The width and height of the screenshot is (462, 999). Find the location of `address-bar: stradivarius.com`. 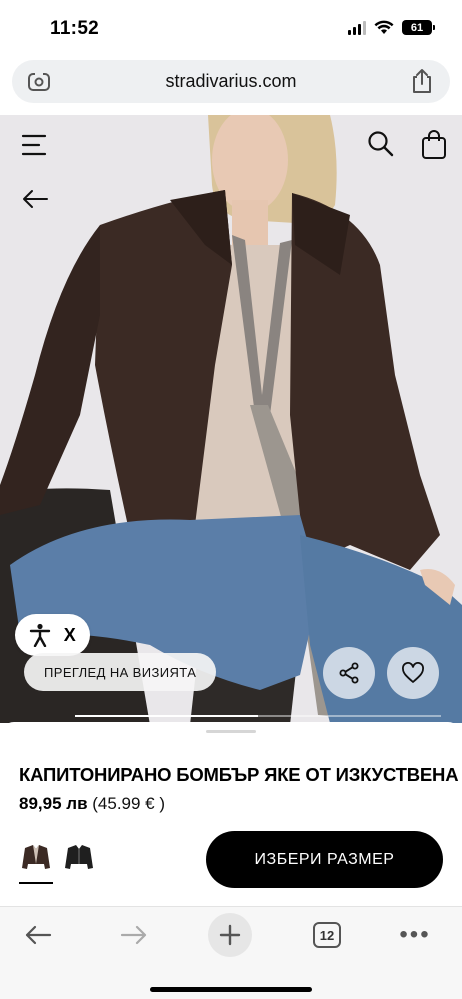

address-bar: stradivarius.com is located at coordinates (231, 81).